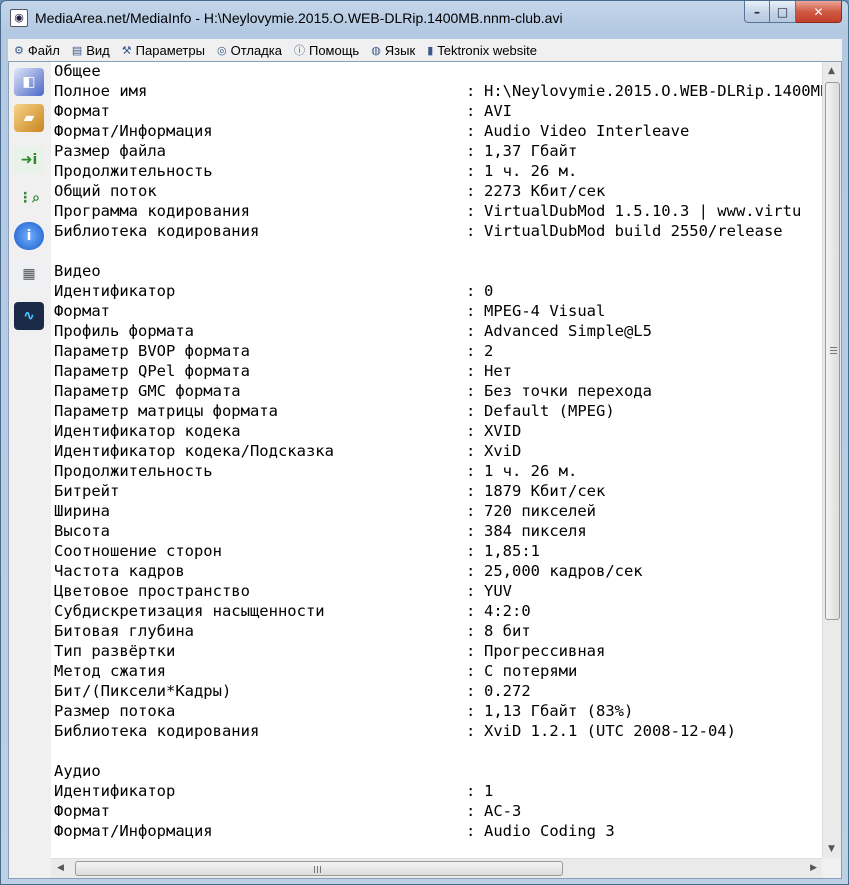  What do you see at coordinates (29, 316) in the screenshot?
I see `waveform-icon: ∿` at bounding box center [29, 316].